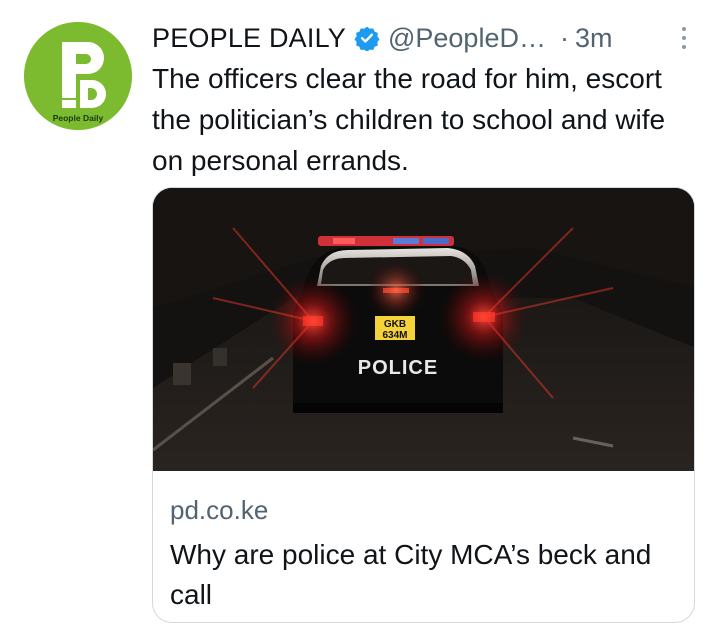 This screenshot has width=720, height=634. What do you see at coordinates (395, 324) in the screenshot?
I see `plate-line-1: GKB` at bounding box center [395, 324].